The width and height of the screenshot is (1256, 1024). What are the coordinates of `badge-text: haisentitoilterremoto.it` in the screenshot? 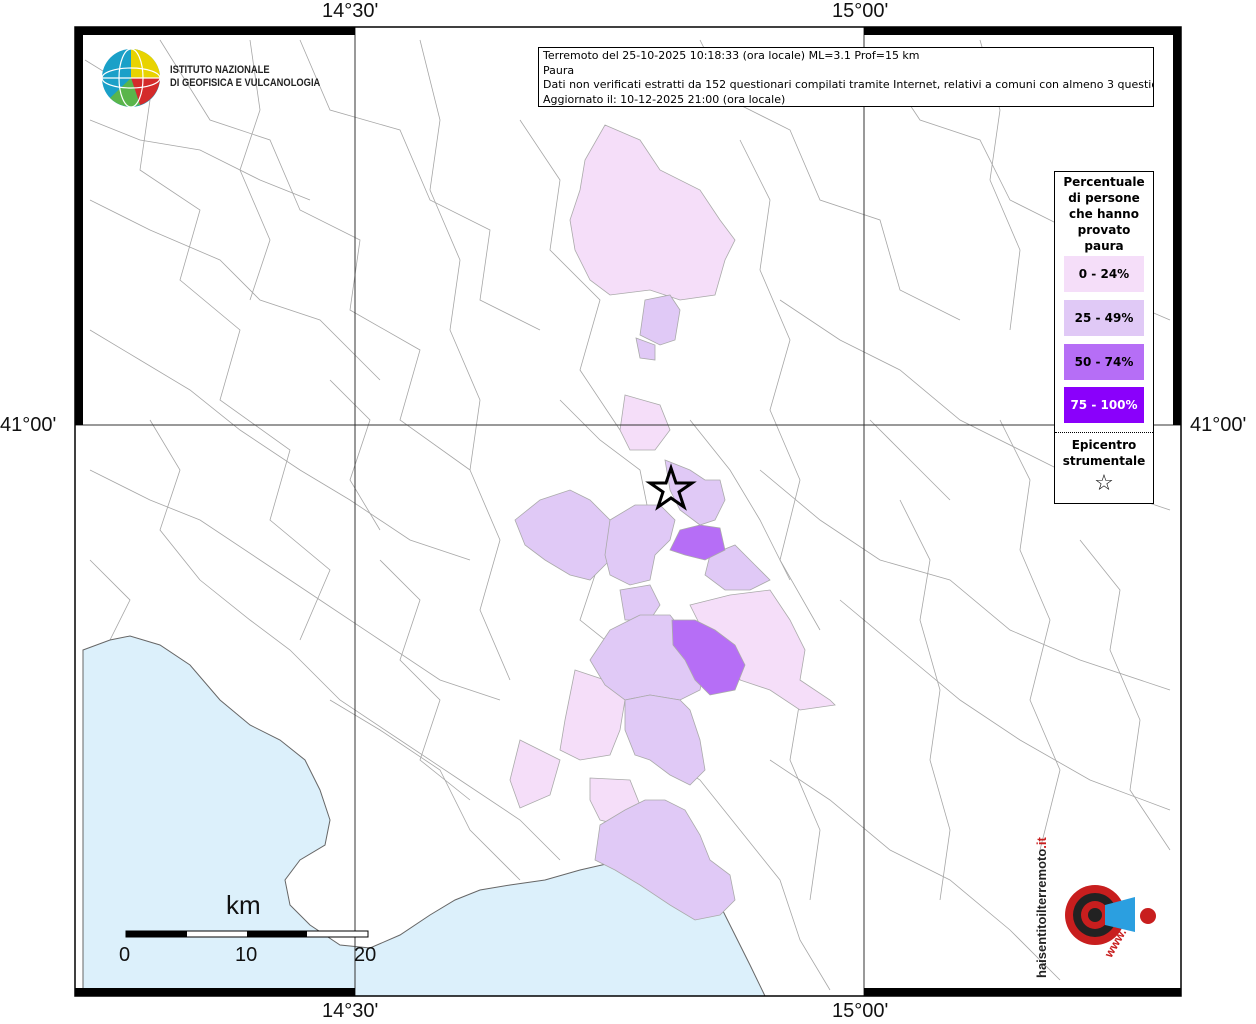 It's located at (1044, 907).